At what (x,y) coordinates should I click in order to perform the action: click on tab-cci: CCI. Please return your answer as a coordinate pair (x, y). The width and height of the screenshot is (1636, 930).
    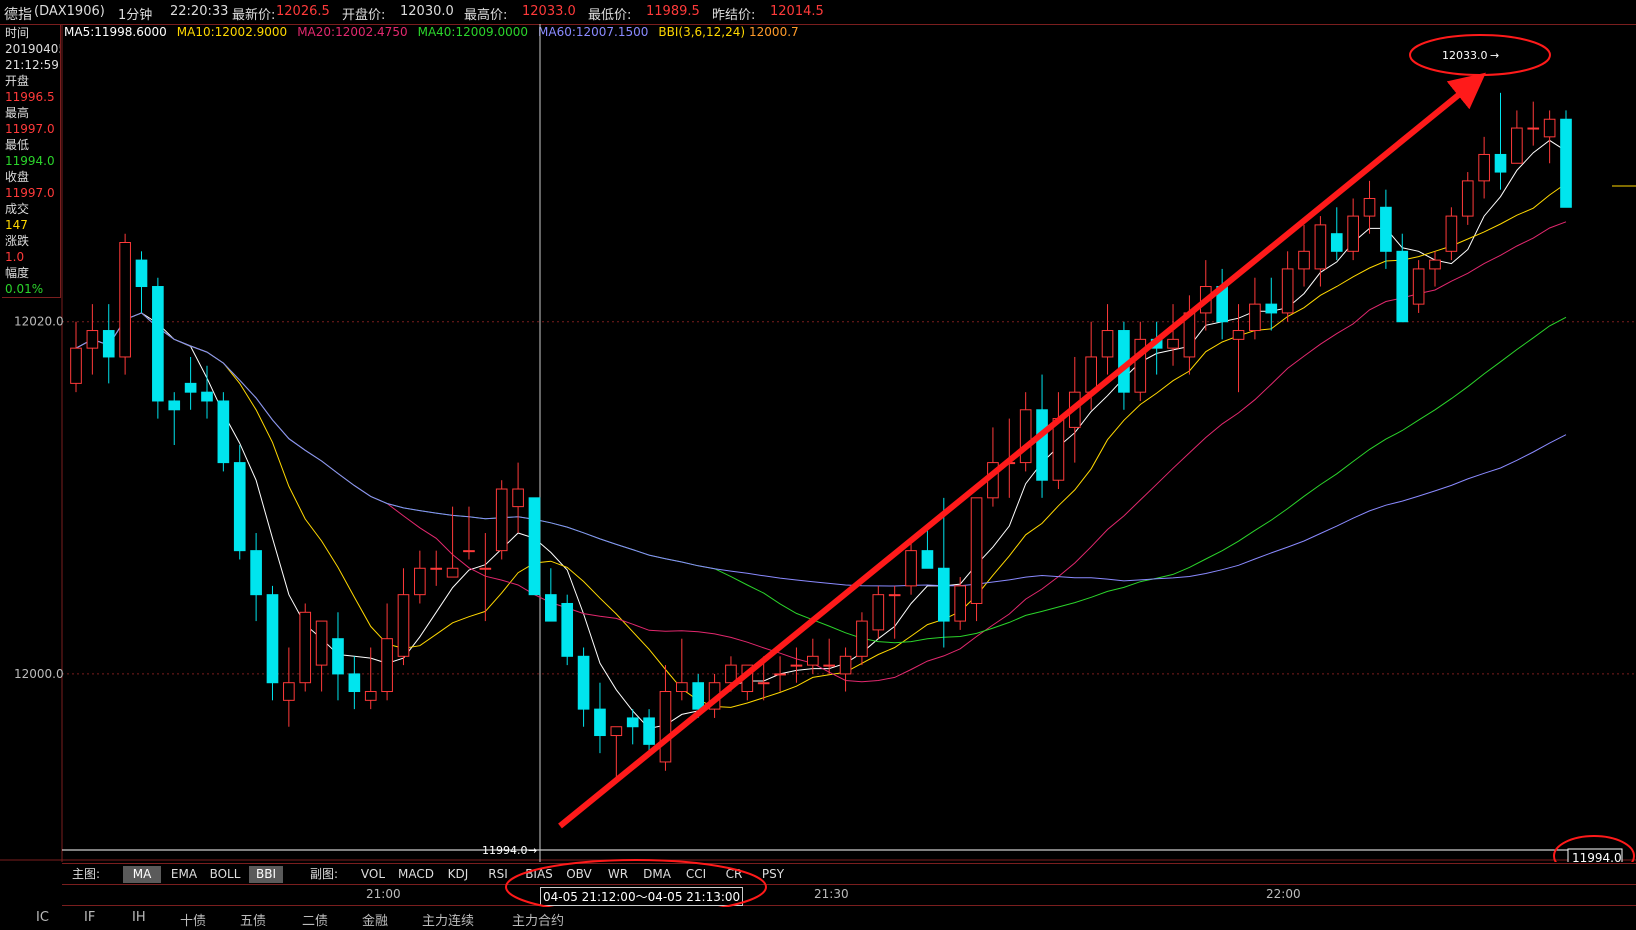
    Looking at the image, I should click on (696, 874).